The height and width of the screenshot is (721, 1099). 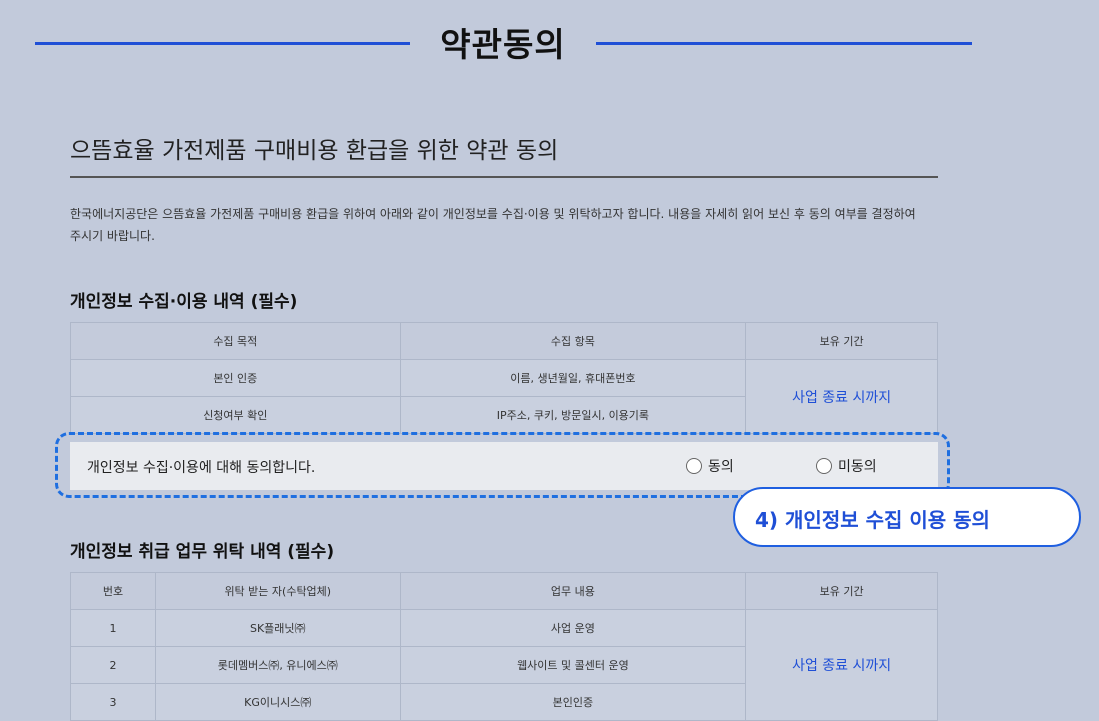 I want to click on table-header-row: 수집 목적 수집 항목 보유 기간, so click(x=504, y=341).